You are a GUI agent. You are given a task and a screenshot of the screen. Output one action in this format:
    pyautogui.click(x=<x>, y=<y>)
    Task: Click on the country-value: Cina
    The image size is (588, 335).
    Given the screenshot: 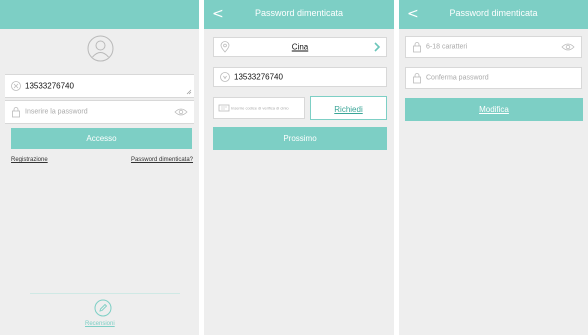 What is the action you would take?
    pyautogui.click(x=300, y=47)
    